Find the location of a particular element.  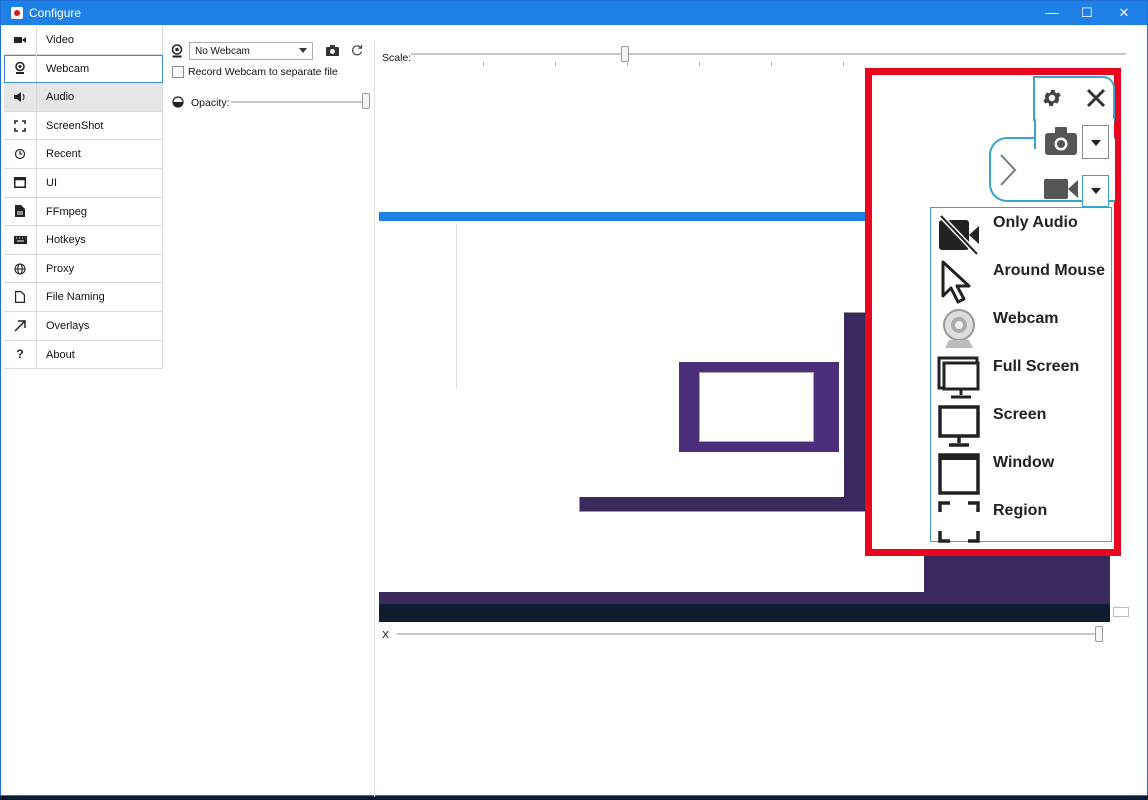

document-icon is located at coordinates (20, 297).